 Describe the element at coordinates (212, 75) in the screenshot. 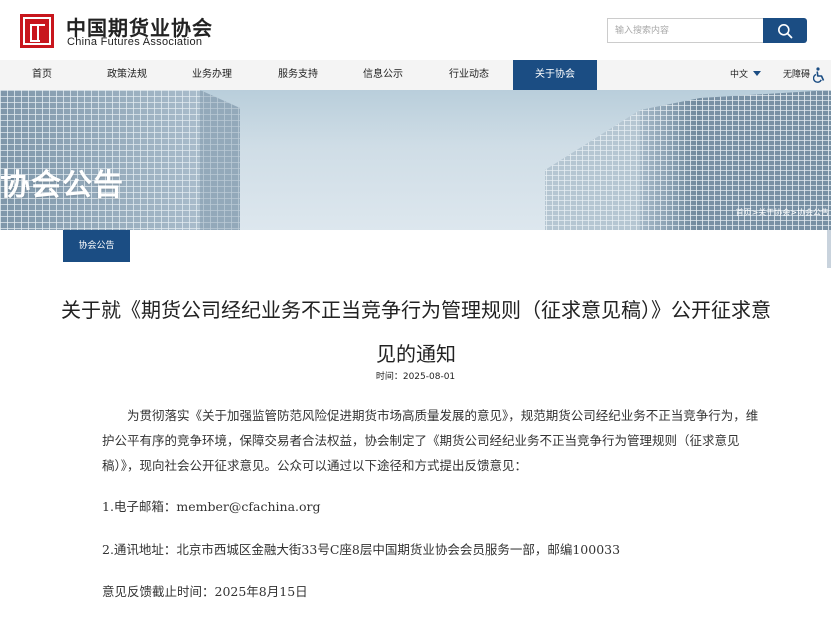

I see `nav-item-business: 业务办理` at that location.